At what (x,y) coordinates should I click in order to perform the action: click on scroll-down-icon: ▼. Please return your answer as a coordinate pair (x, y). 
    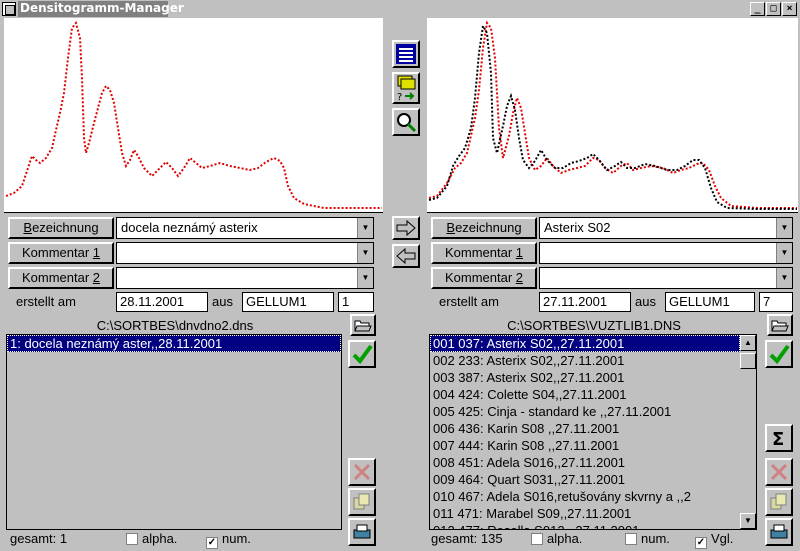
    Looking at the image, I should click on (748, 521).